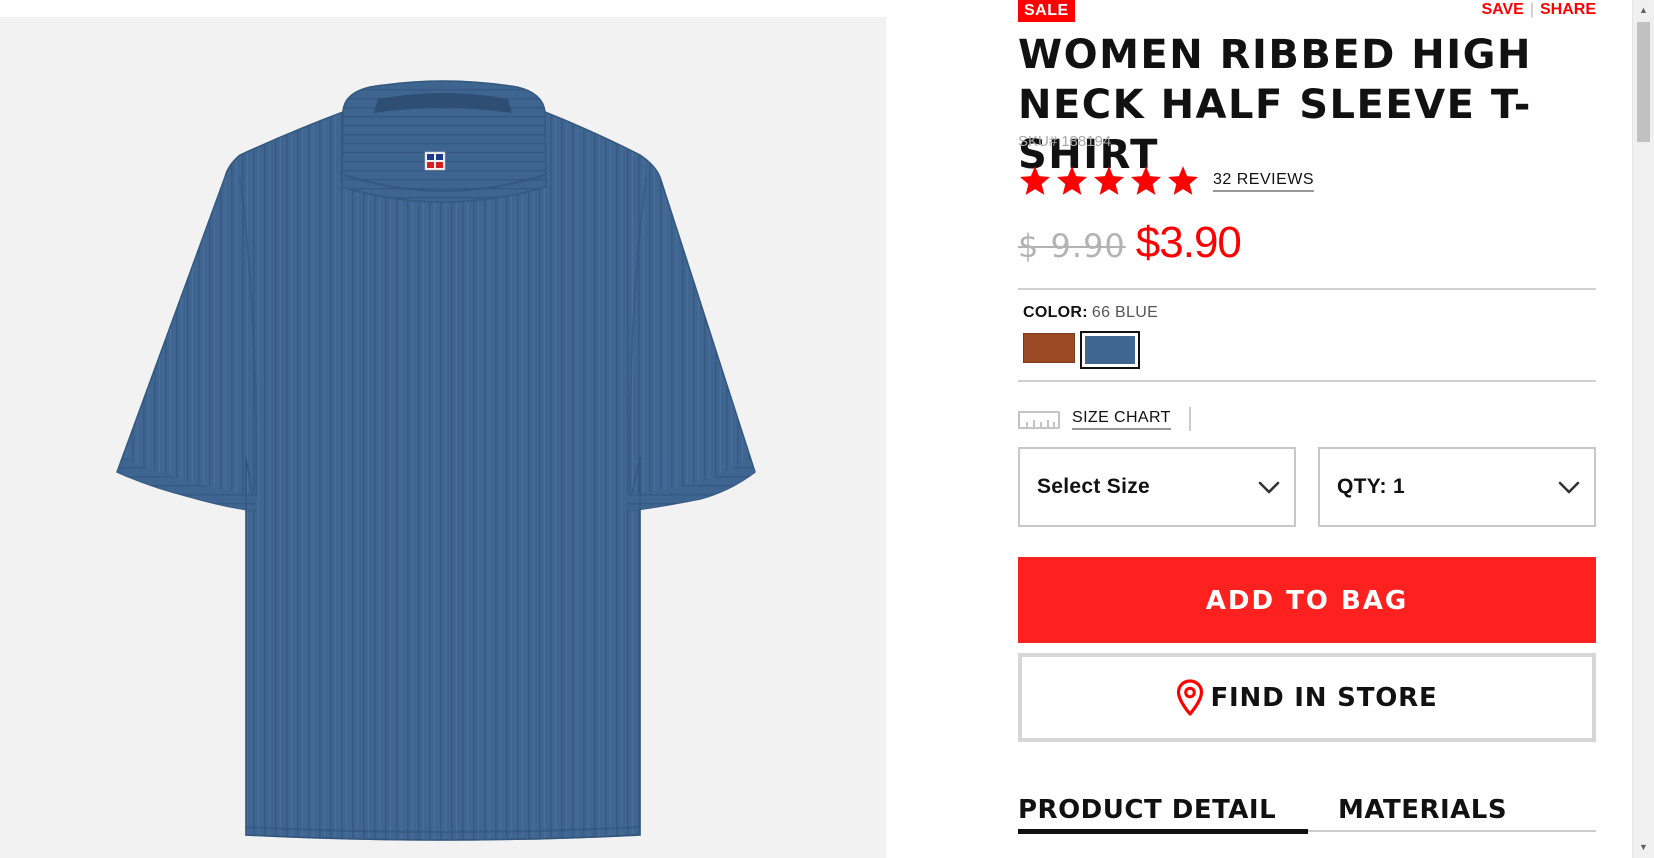  I want to click on tab-materials: MATERIALS, so click(1467, 812).